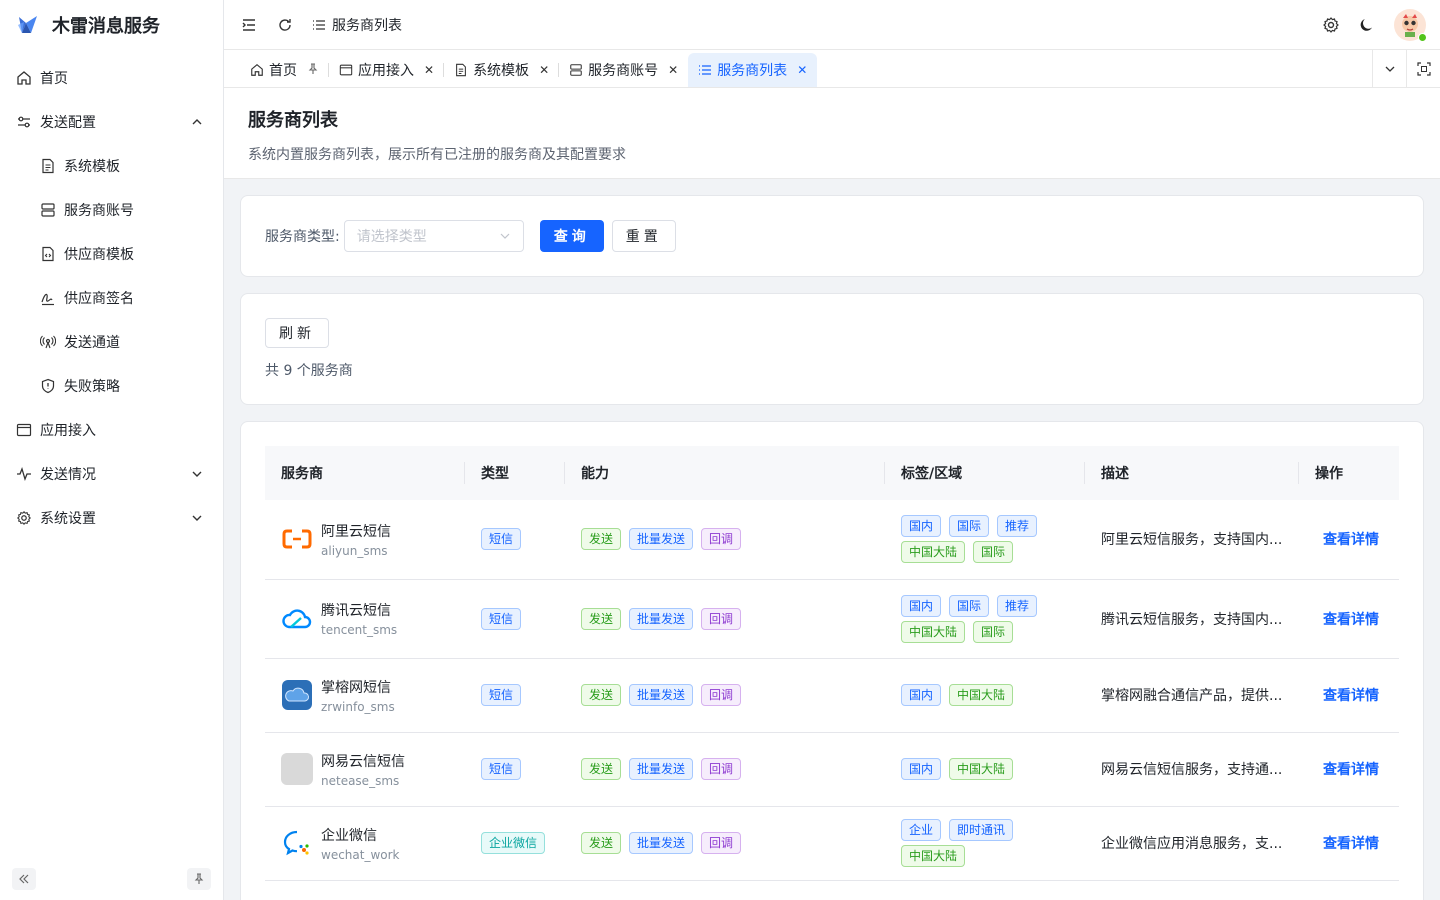  Describe the element at coordinates (1389, 69) in the screenshot. I see `tabs-dropdown-button` at that location.